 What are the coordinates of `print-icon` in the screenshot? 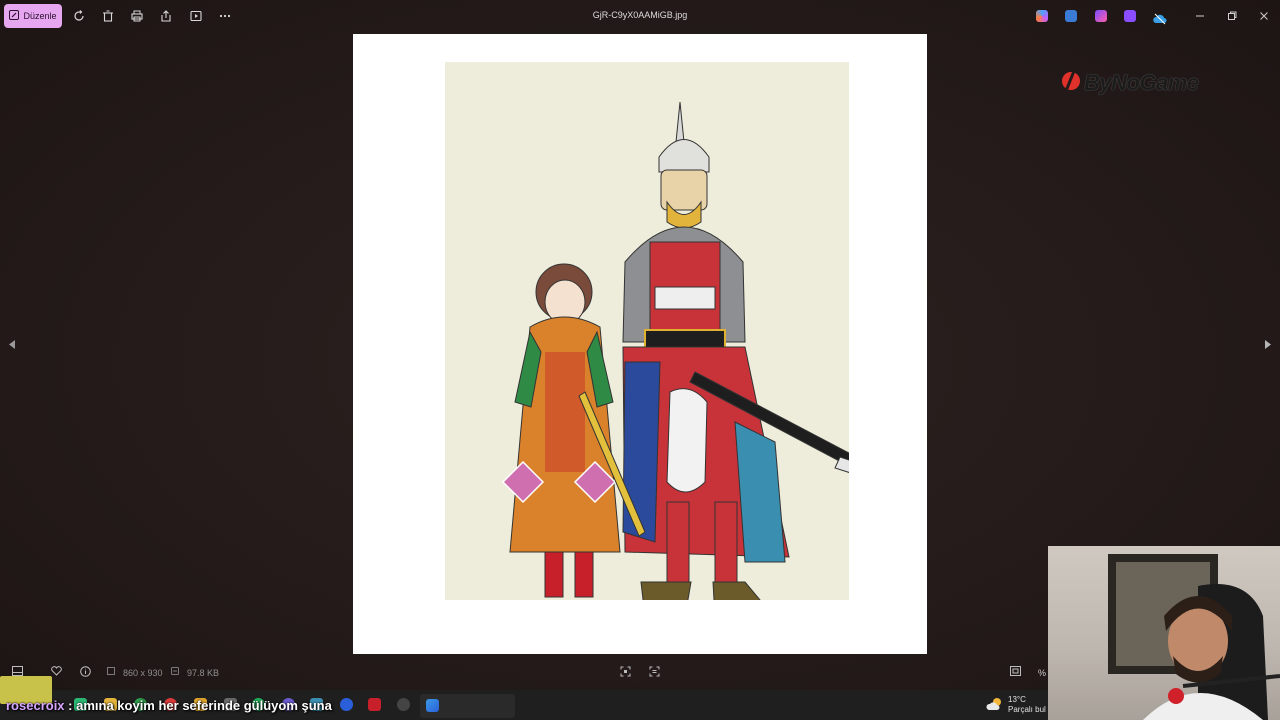 It's located at (137, 16).